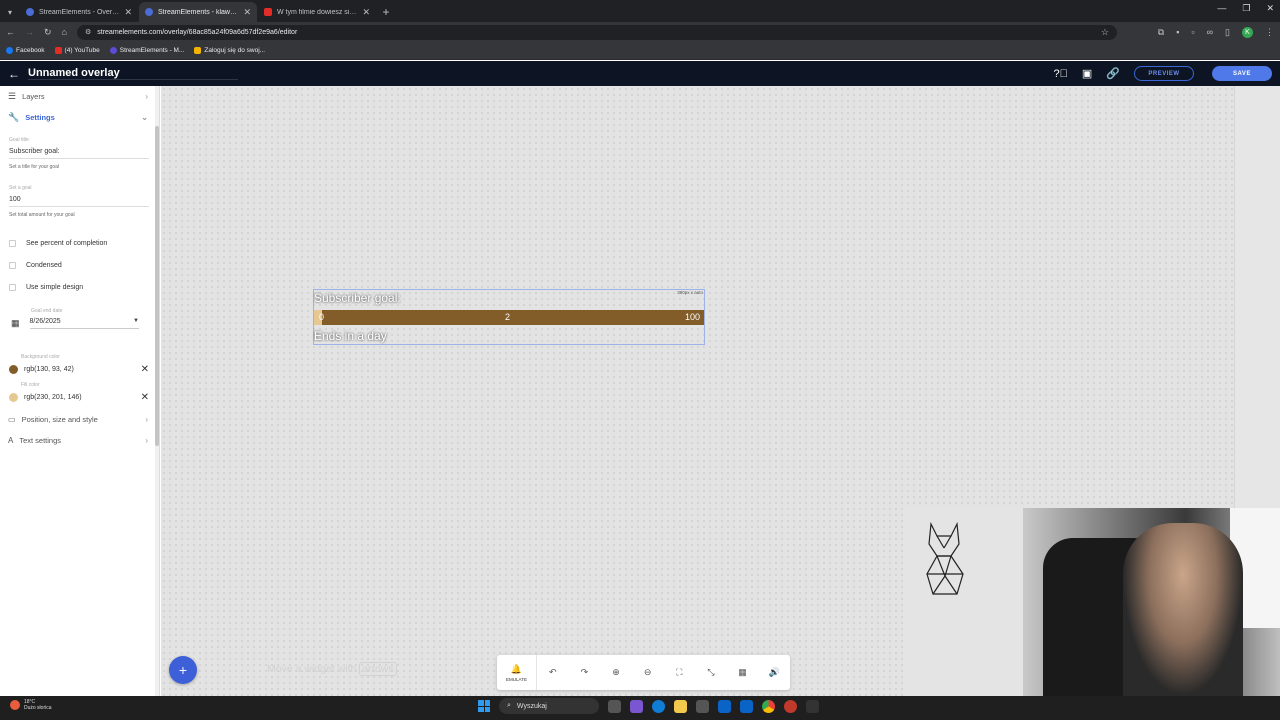 The height and width of the screenshot is (720, 1280). What do you see at coordinates (1242, 73) in the screenshot?
I see `save-button: SAVE` at bounding box center [1242, 73].